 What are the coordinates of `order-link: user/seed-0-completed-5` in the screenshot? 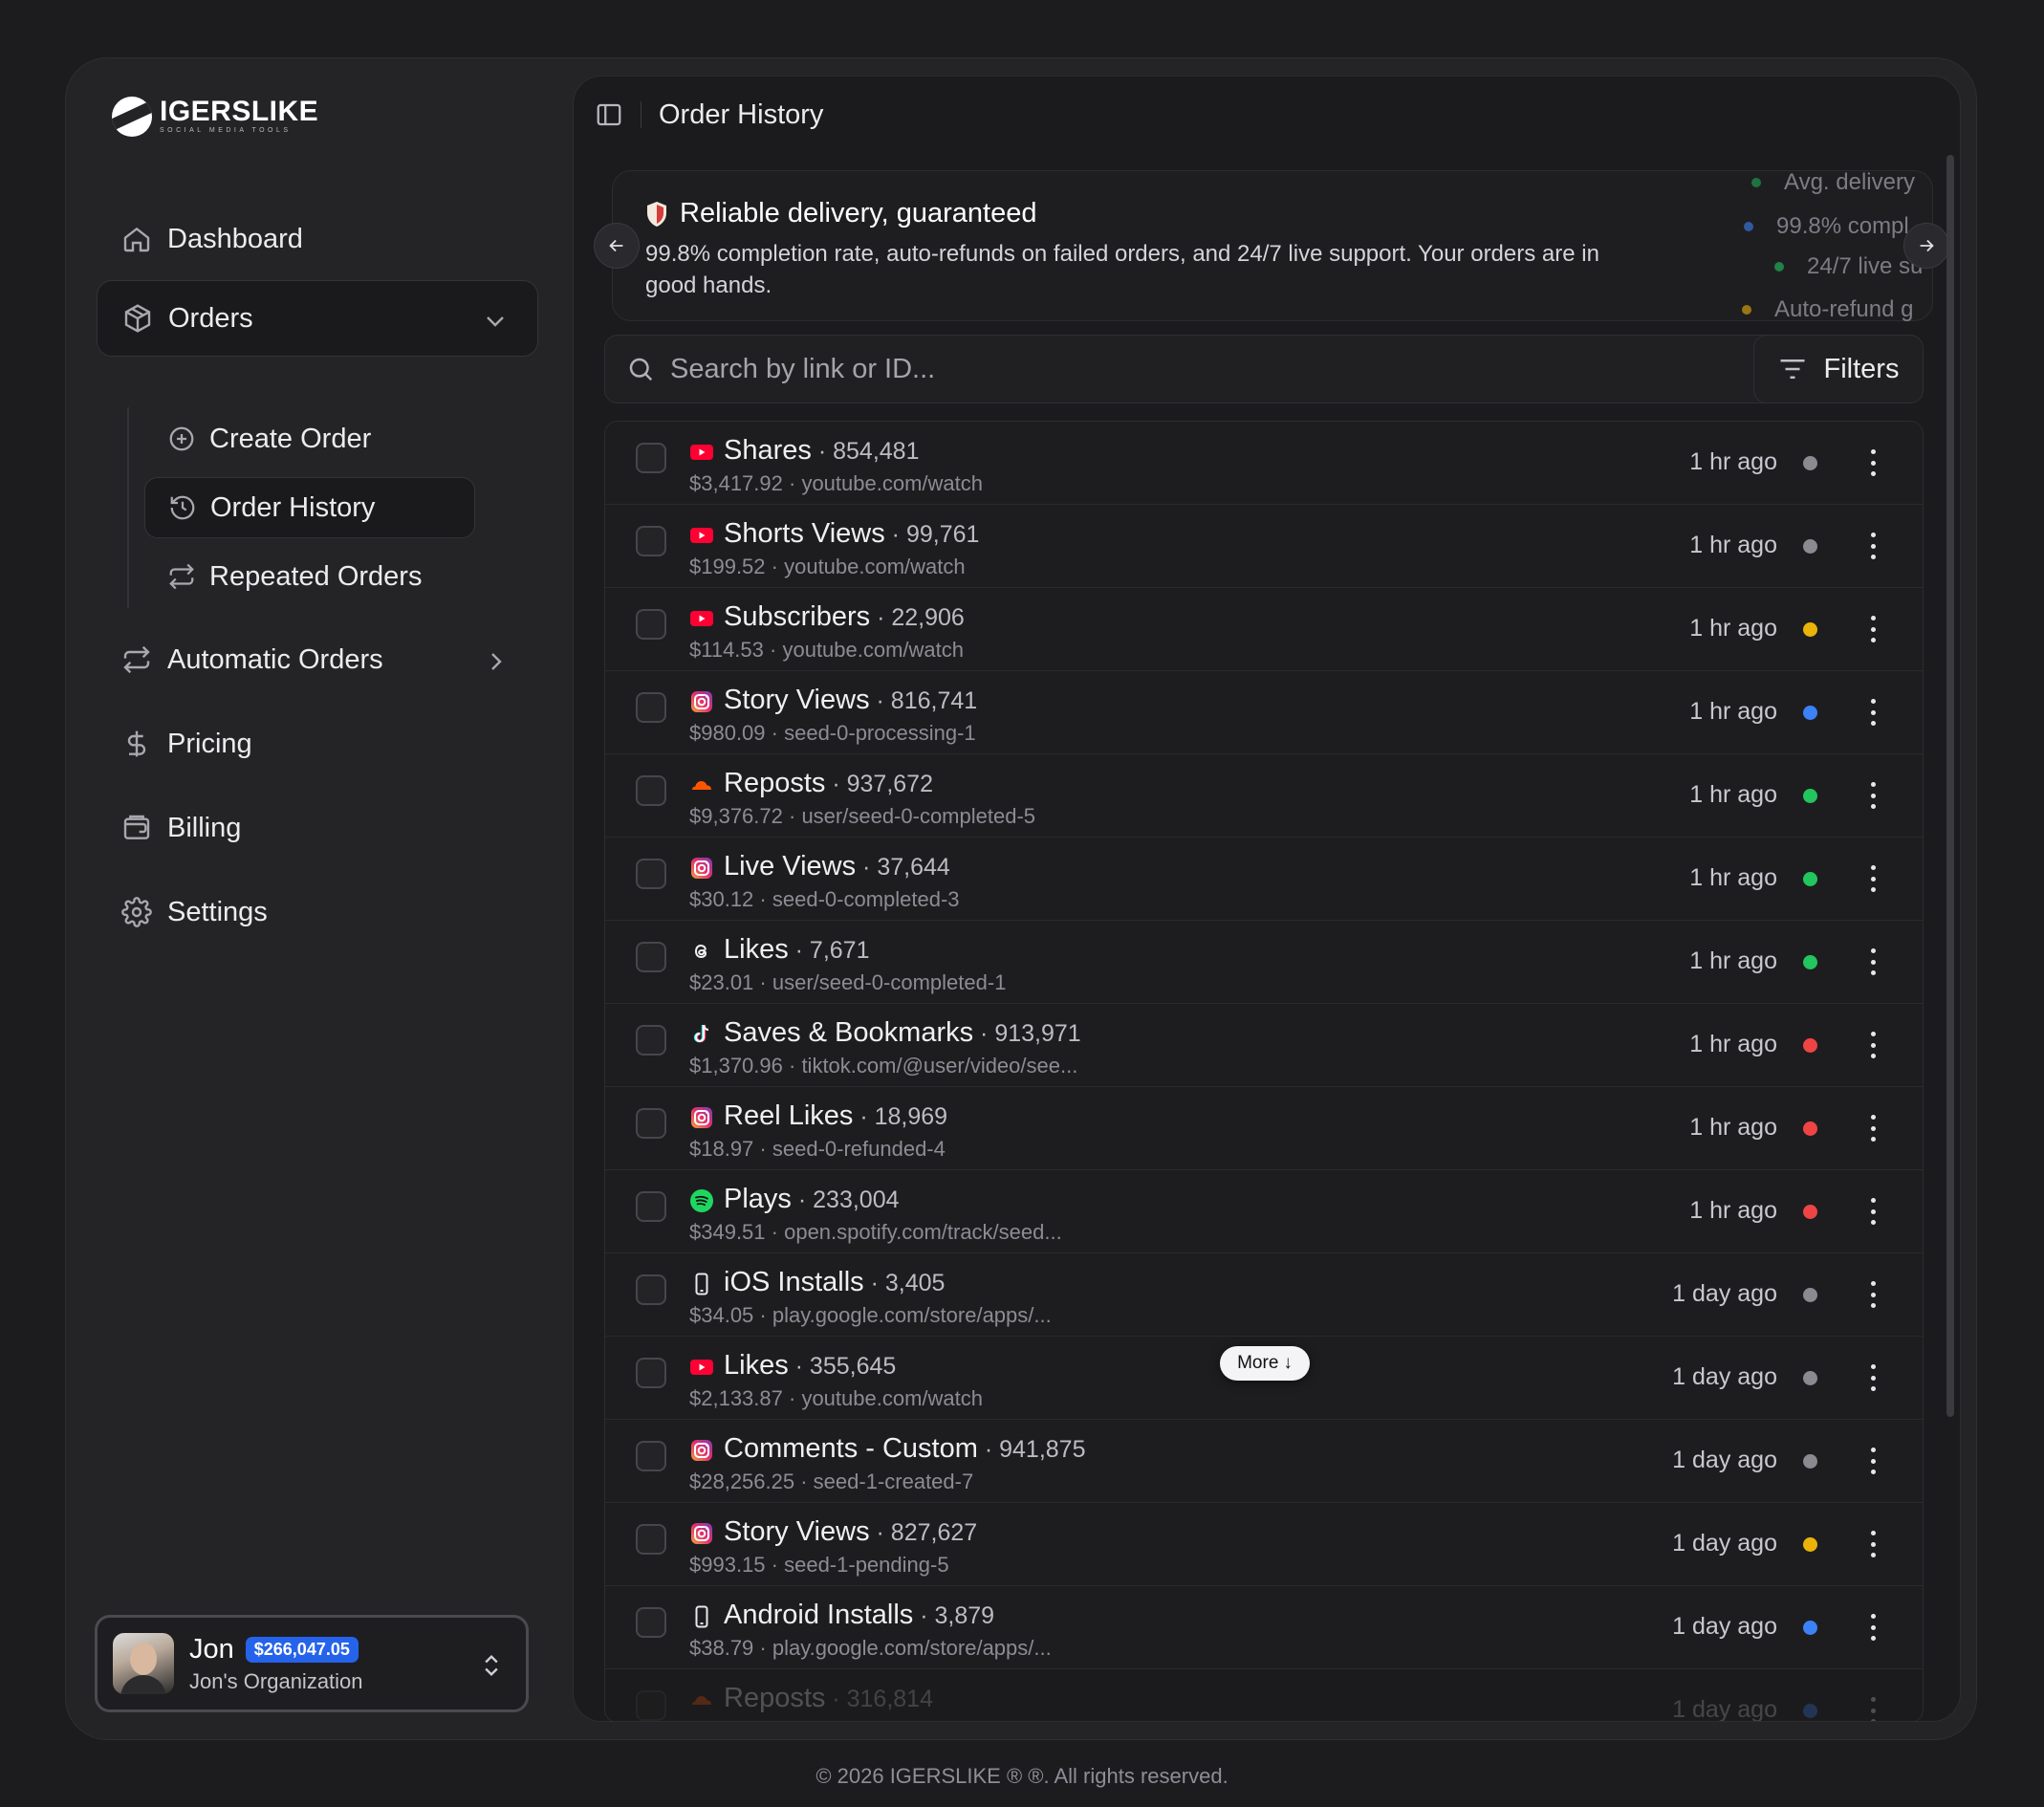 It's located at (918, 816).